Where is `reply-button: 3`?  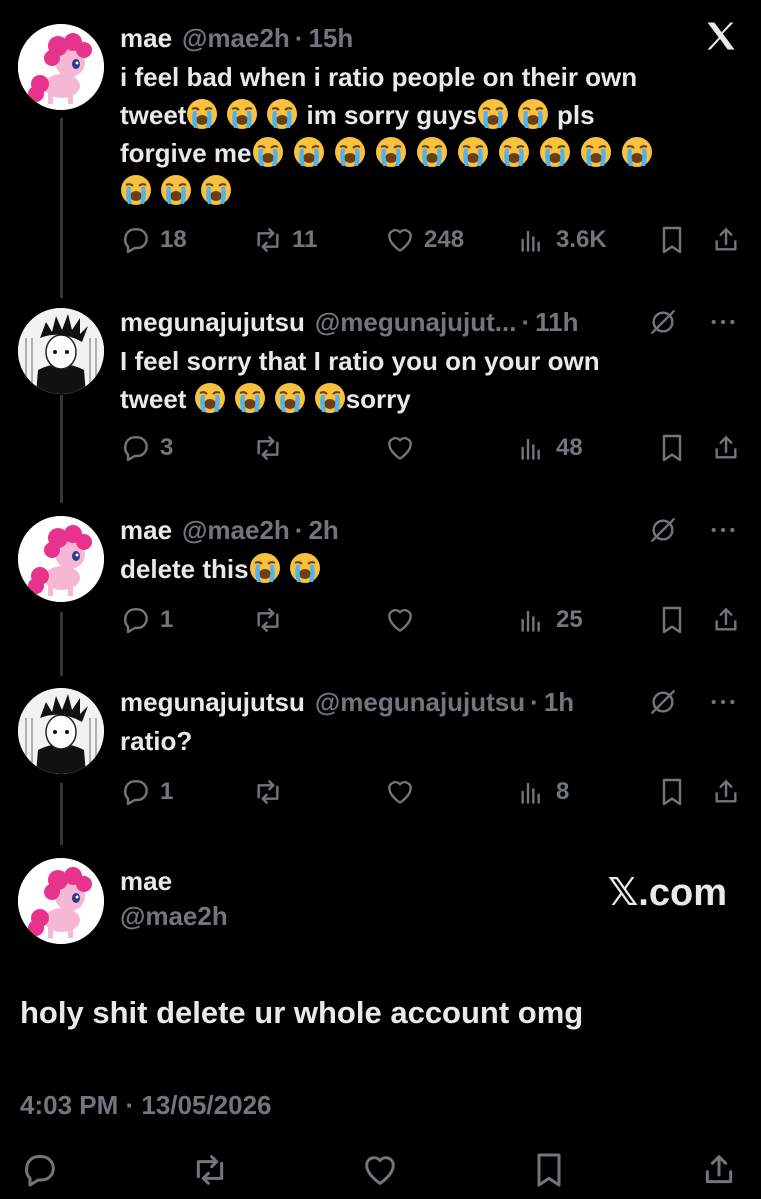 reply-button: 3 is located at coordinates (186, 448).